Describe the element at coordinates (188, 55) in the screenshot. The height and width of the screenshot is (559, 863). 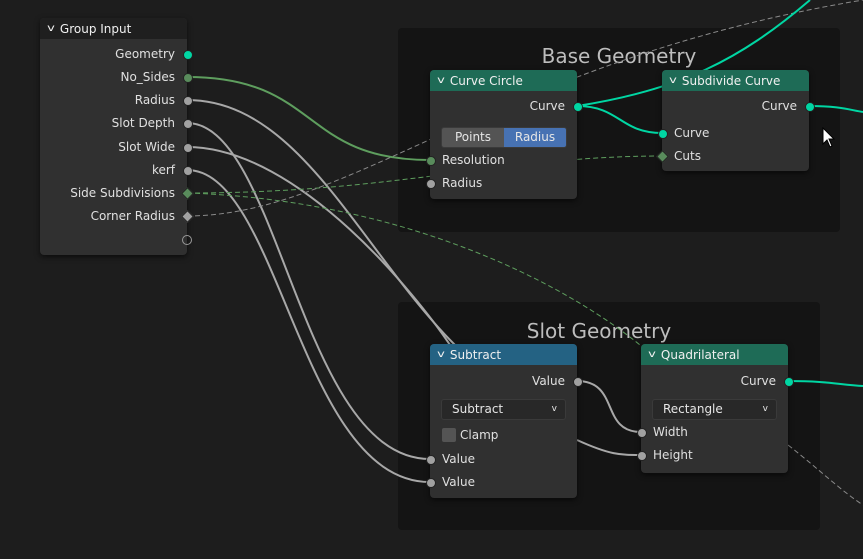
I see `socket-geometry` at that location.